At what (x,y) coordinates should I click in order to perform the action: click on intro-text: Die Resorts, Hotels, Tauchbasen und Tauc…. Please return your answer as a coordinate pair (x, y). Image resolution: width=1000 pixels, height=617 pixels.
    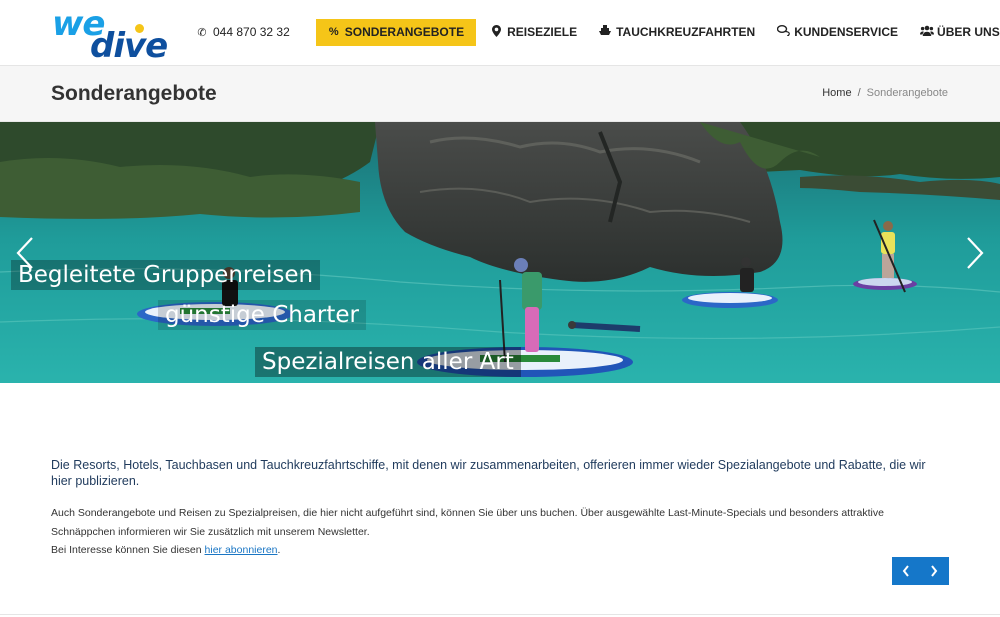
    Looking at the image, I should click on (488, 473).